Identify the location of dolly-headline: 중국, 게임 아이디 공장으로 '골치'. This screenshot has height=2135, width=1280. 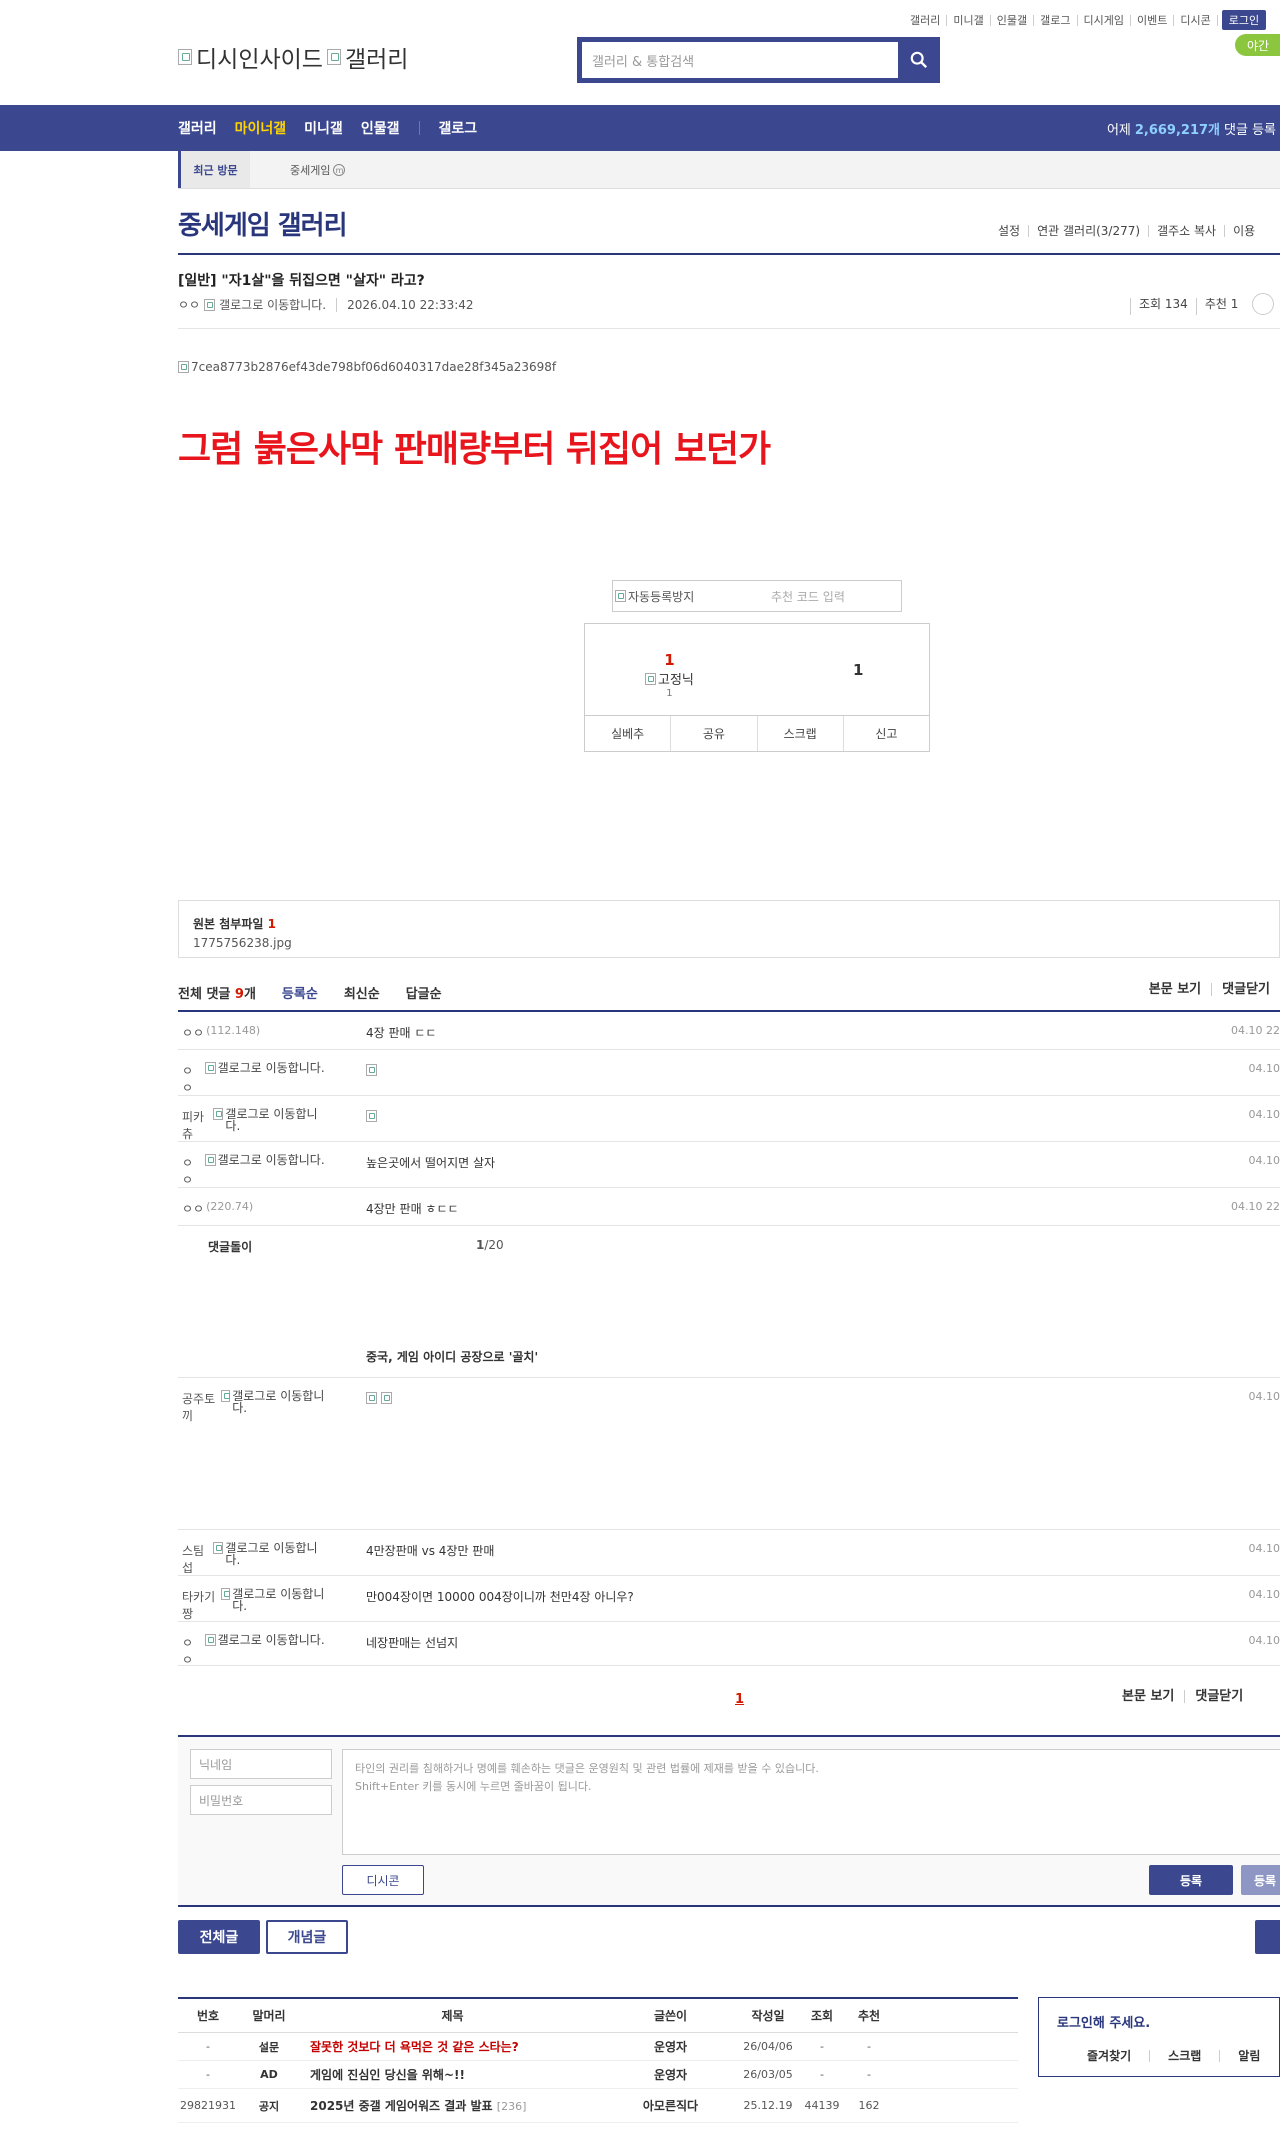
(452, 1356).